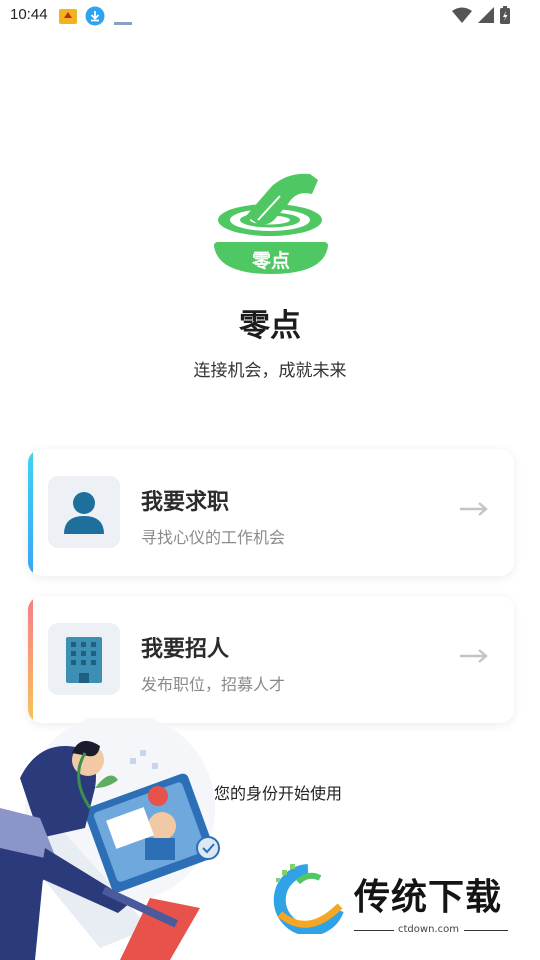 This screenshot has width=540, height=960. Describe the element at coordinates (270, 326) in the screenshot. I see `app-title: 零点` at that location.